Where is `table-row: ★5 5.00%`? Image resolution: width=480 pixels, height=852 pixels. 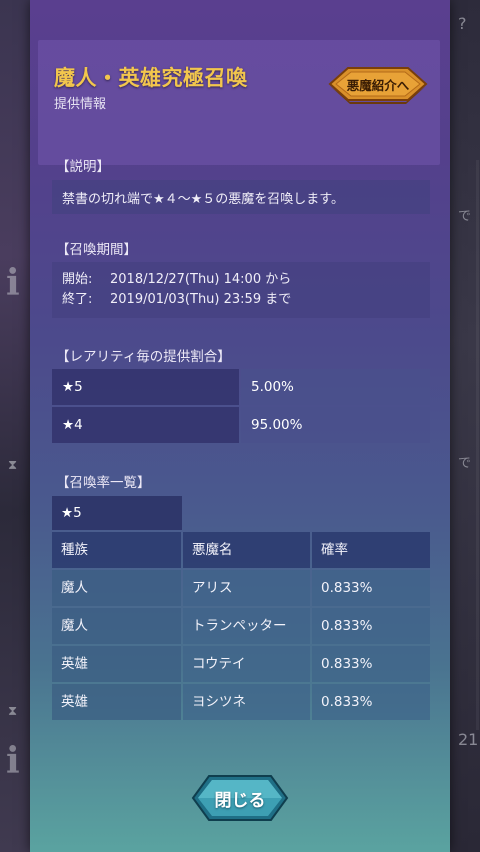 table-row: ★5 5.00% is located at coordinates (241, 387).